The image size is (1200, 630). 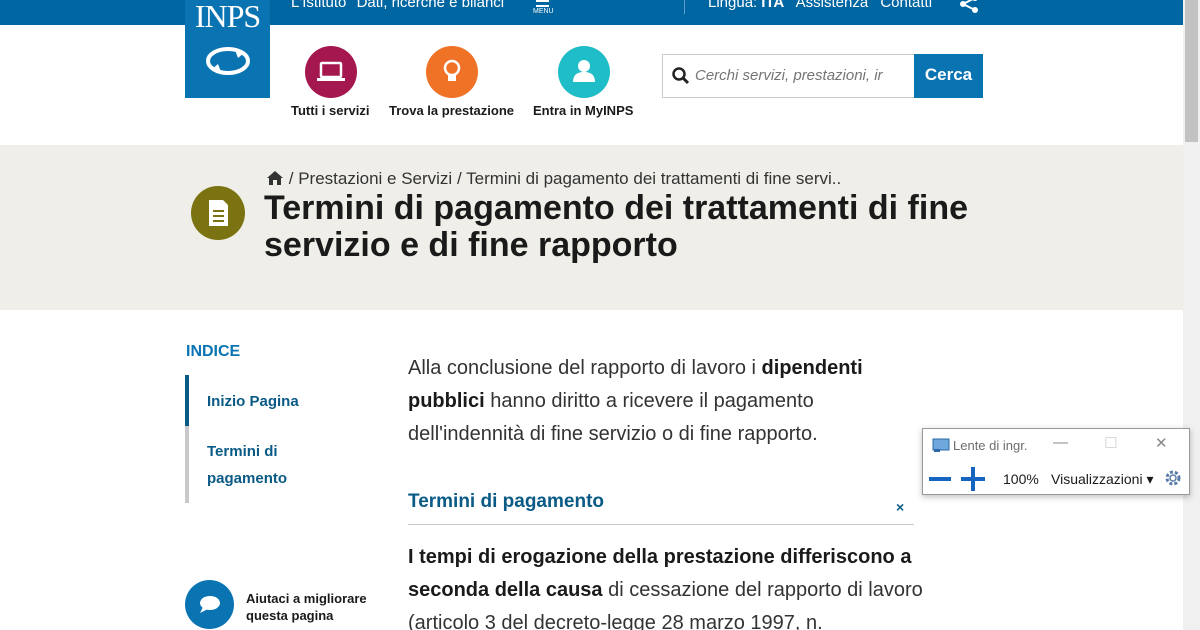 I want to click on maximize-button: ☐, so click(x=1110, y=443).